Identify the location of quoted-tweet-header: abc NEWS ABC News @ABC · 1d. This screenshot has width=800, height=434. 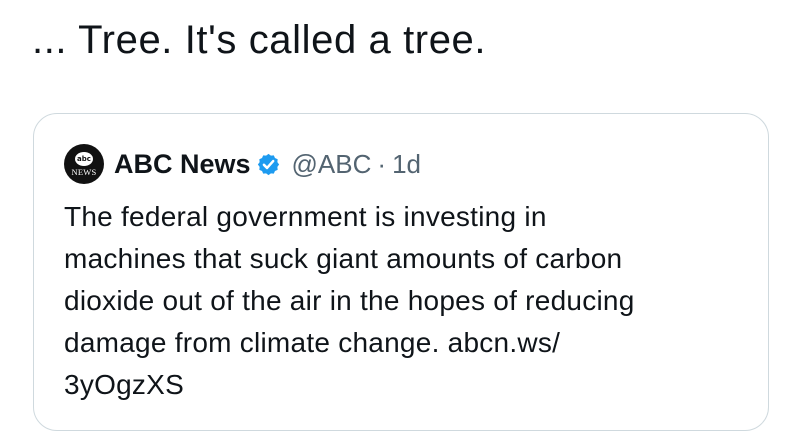
(242, 164).